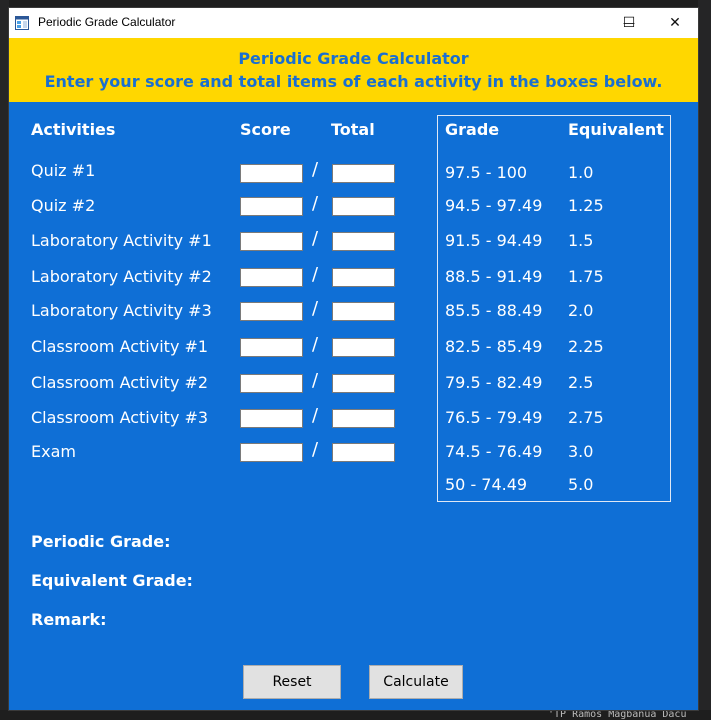 Image resolution: width=711 pixels, height=720 pixels. I want to click on remark-label: Remark:, so click(69, 619).